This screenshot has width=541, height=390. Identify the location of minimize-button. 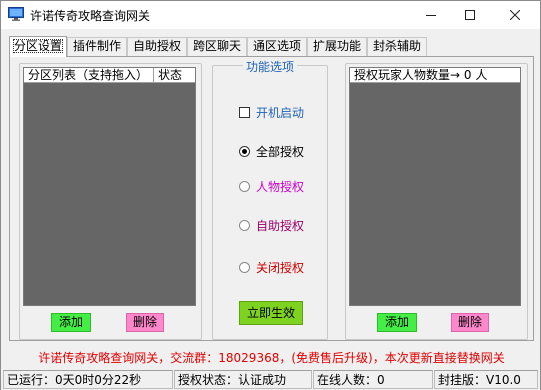
(431, 15).